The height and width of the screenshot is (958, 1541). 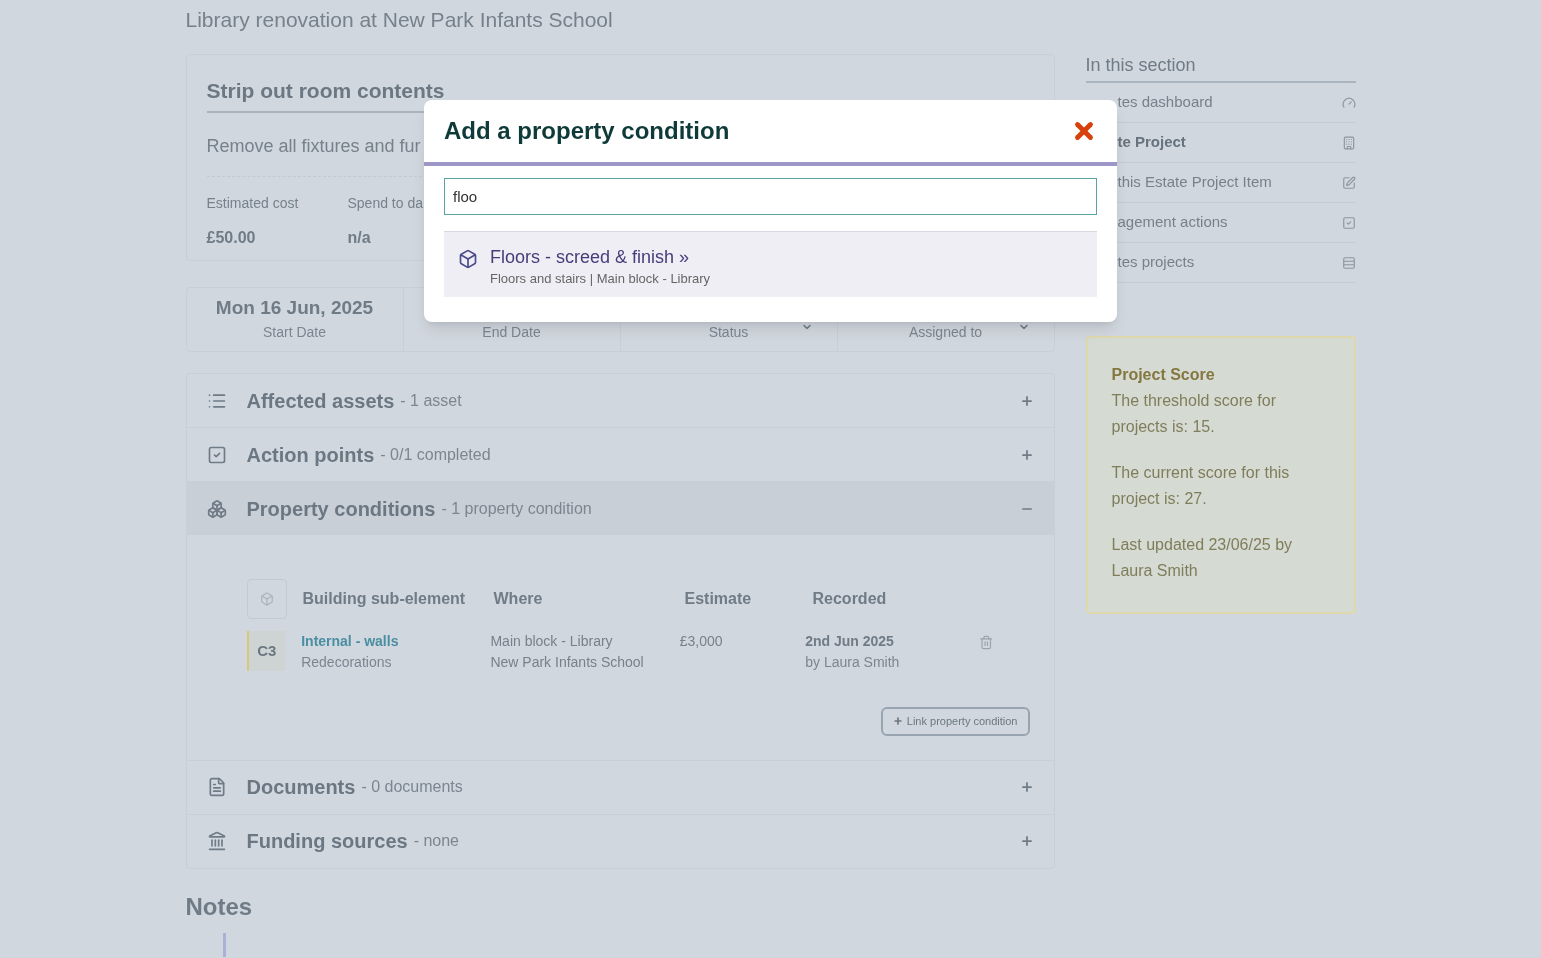 What do you see at coordinates (310, 455) in the screenshot?
I see `section-title: Action points` at bounding box center [310, 455].